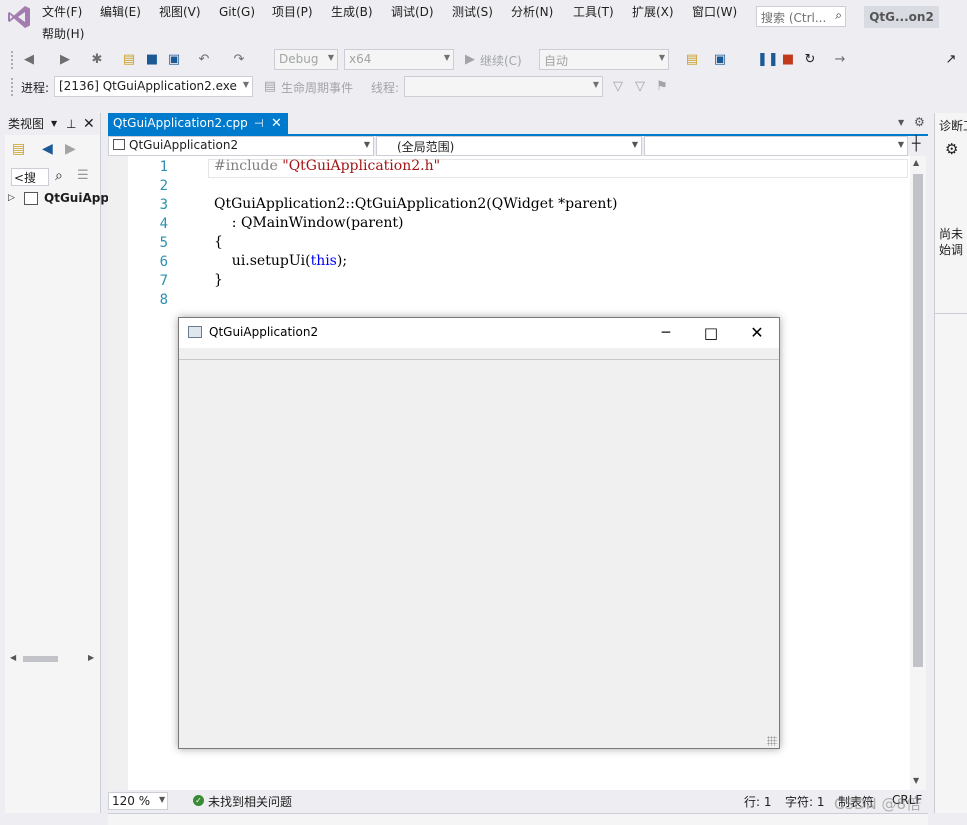  I want to click on new-folder-icon: ▤, so click(18, 149).